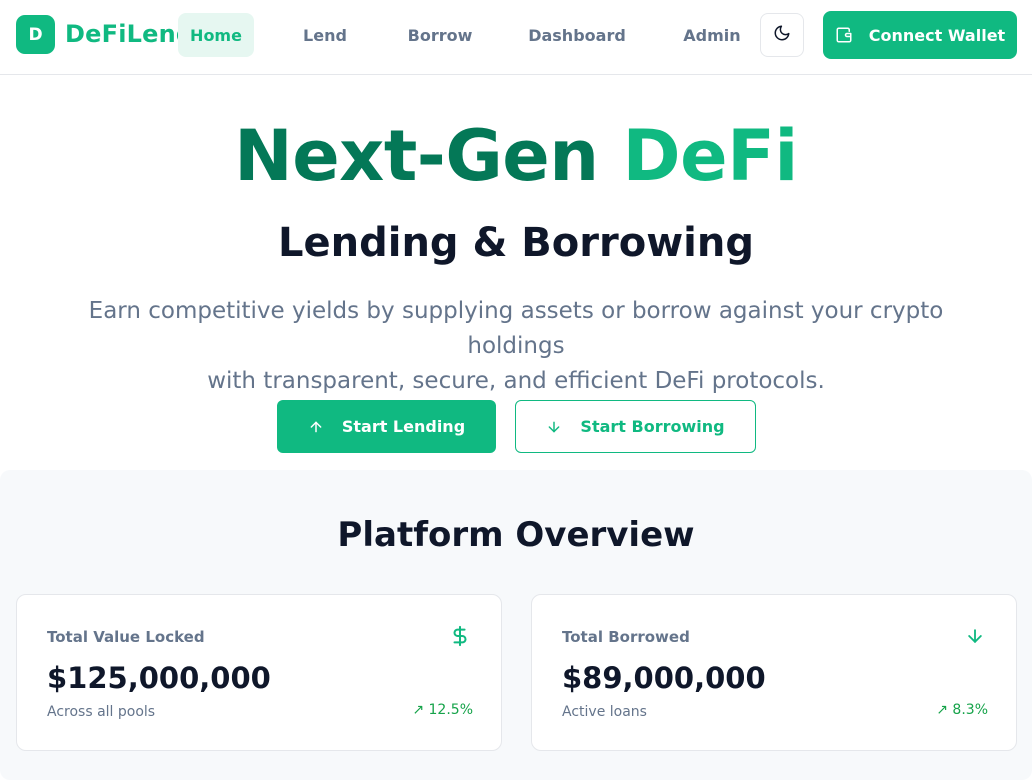  Describe the element at coordinates (937, 35) in the screenshot. I see `connect-wallet-label: Connect Wallet` at that location.